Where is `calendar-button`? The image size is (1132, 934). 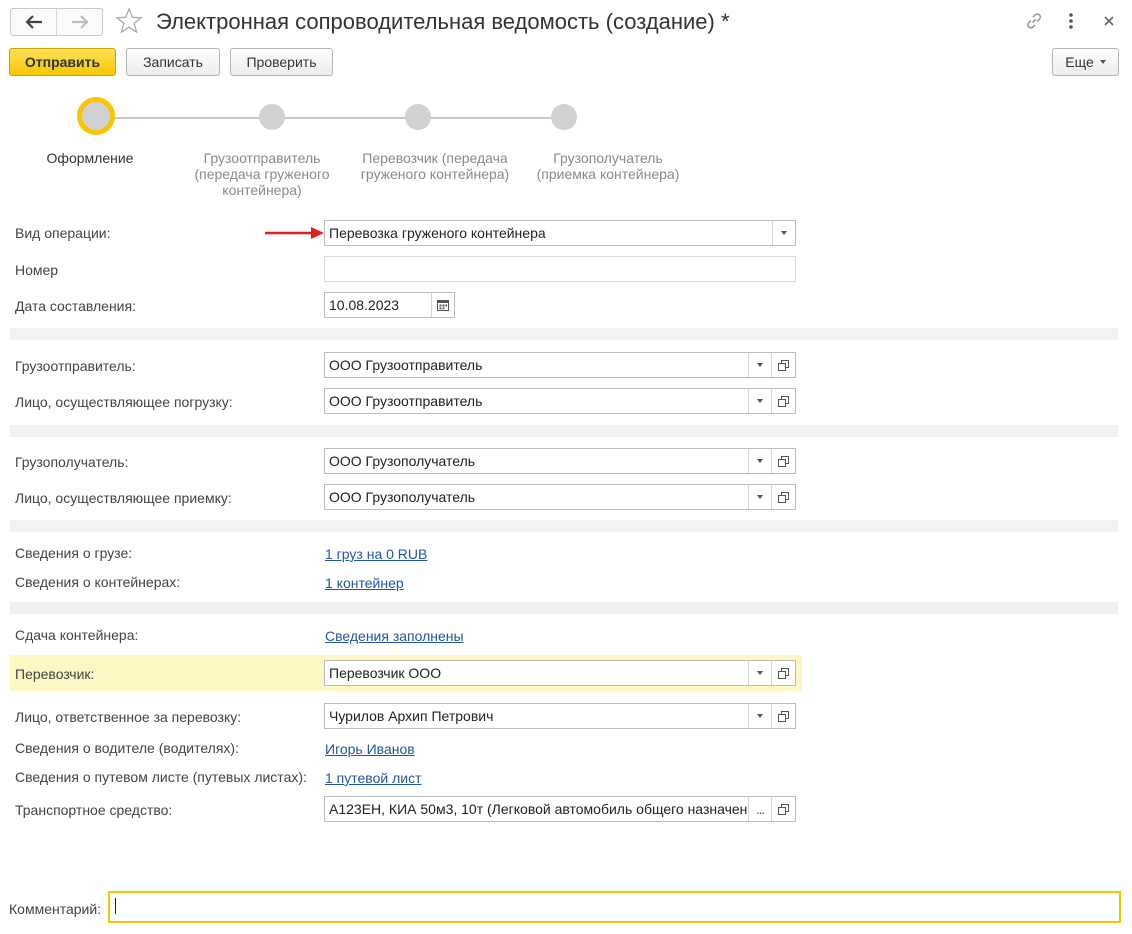
calendar-button is located at coordinates (442, 305).